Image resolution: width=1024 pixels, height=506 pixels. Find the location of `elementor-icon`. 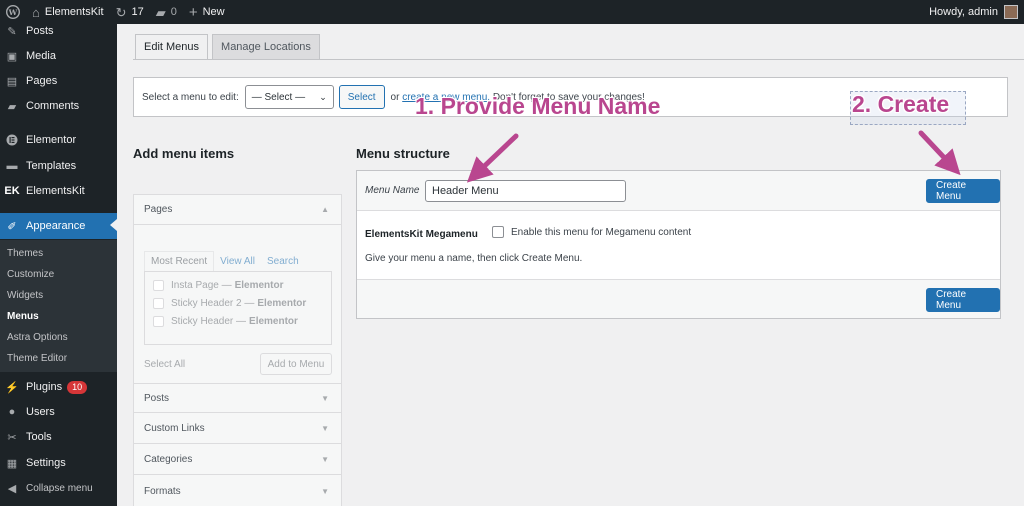

elementor-icon is located at coordinates (12, 140).